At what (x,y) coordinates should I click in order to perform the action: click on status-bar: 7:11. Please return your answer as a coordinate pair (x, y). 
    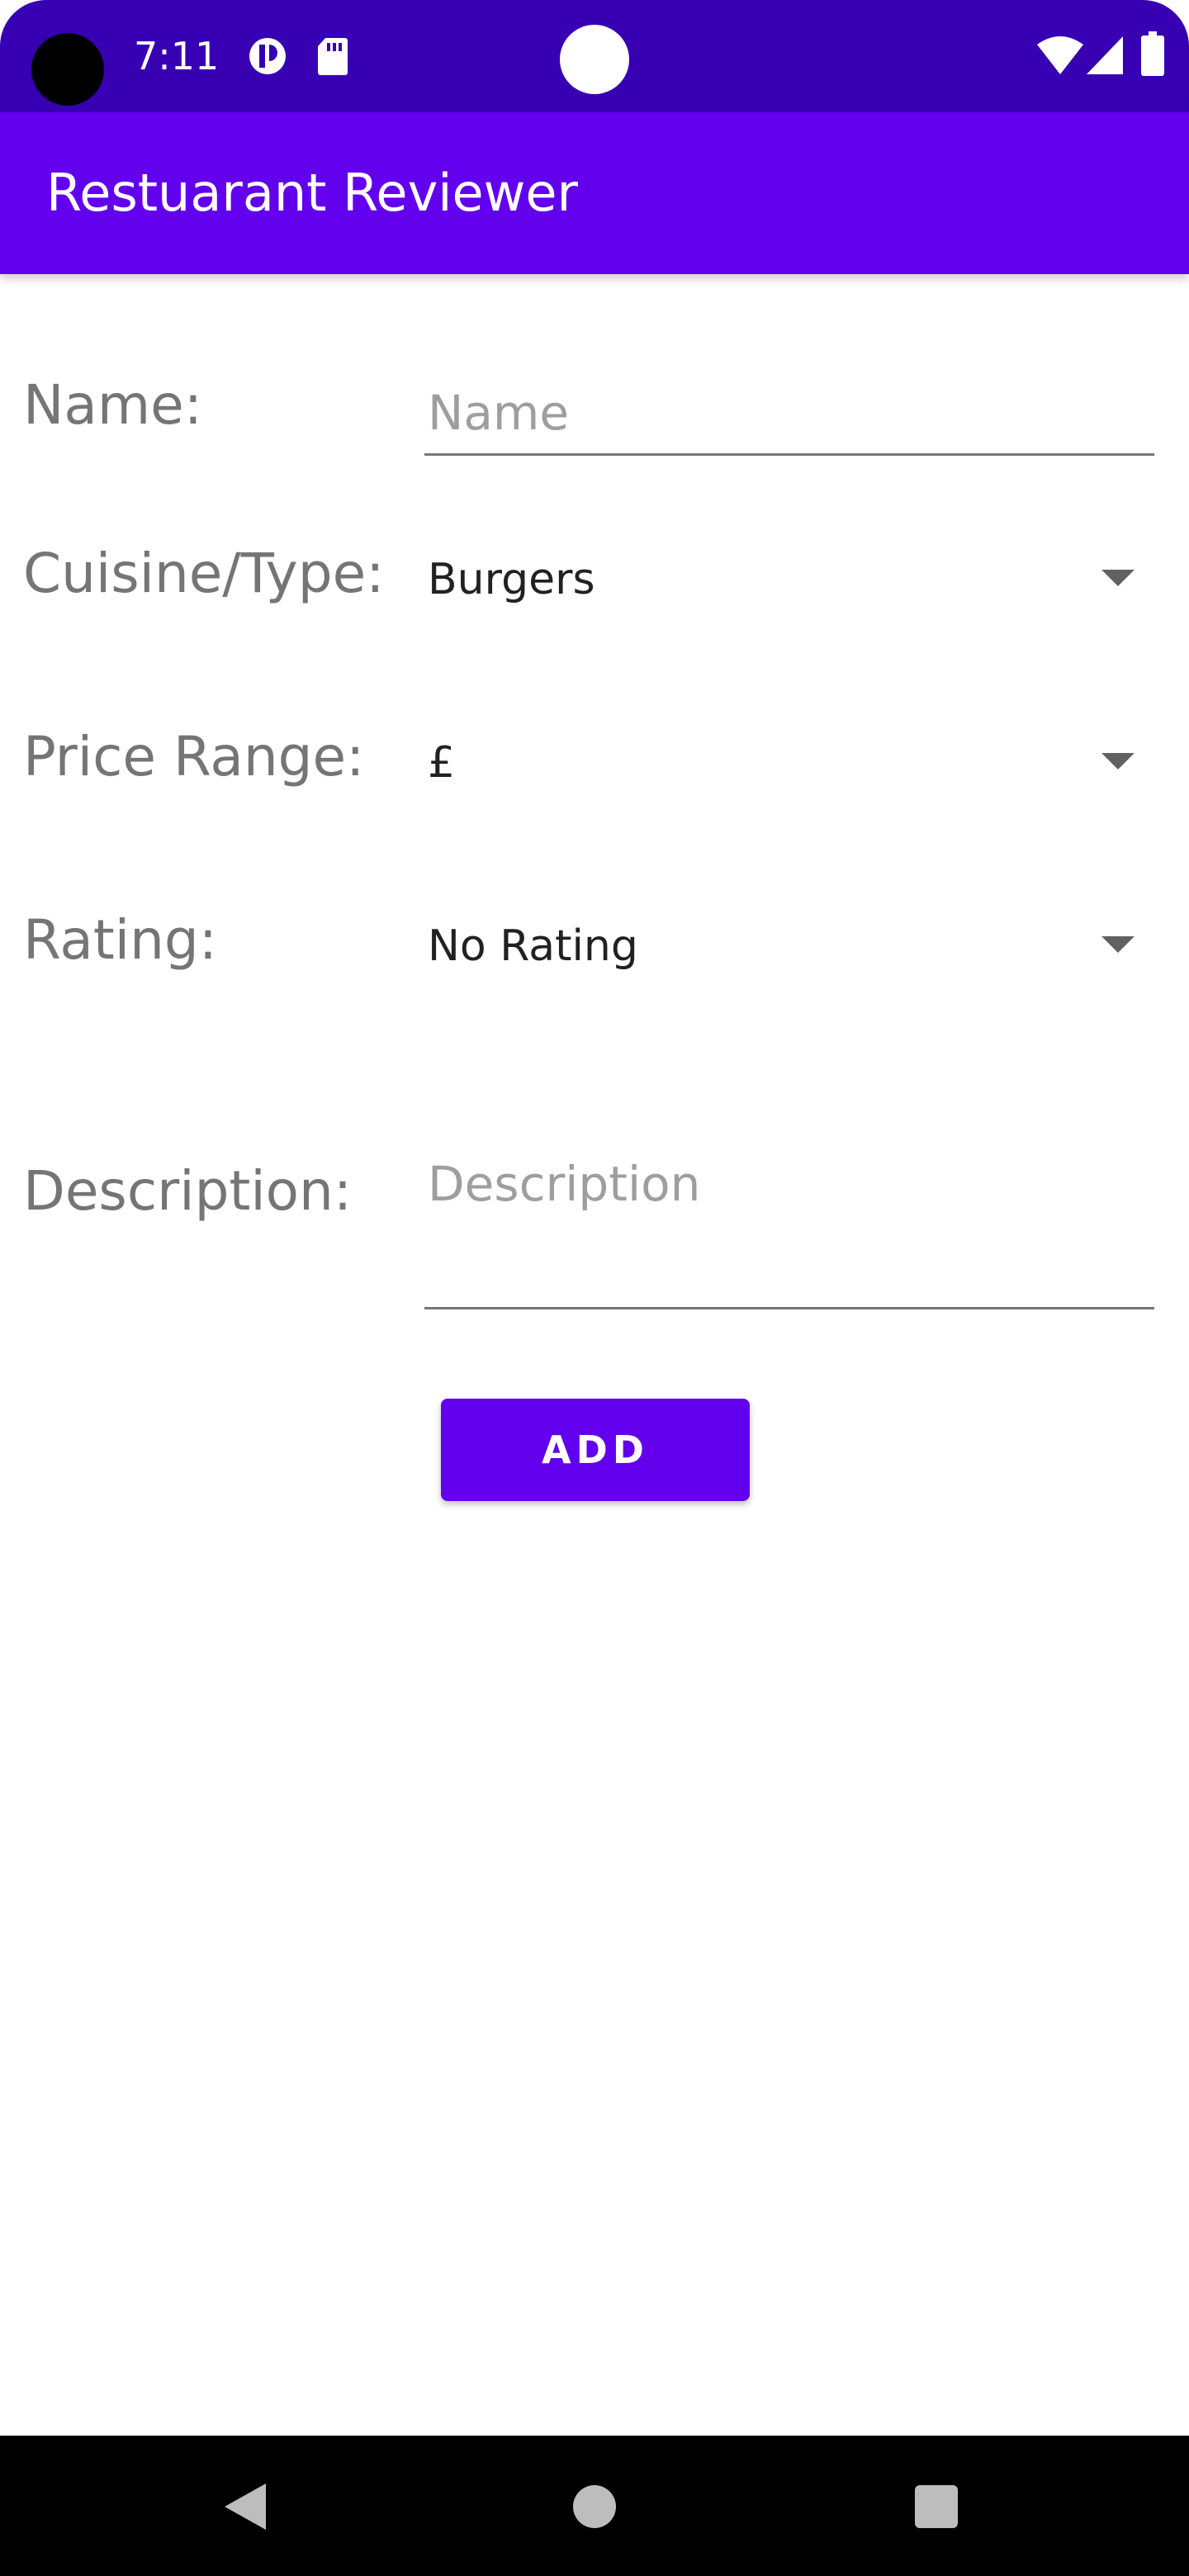
    Looking at the image, I should click on (594, 56).